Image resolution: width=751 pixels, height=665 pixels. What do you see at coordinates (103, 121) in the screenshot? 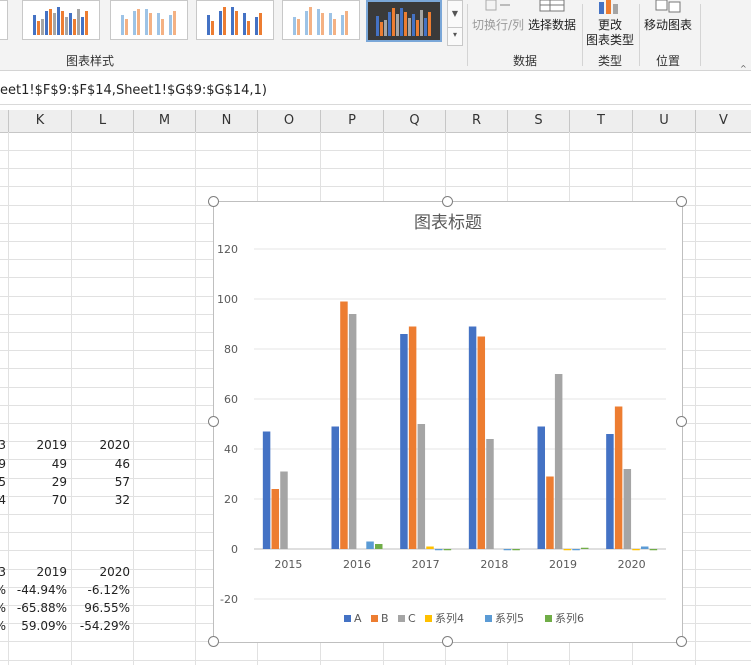
I see `column-header-l: L` at bounding box center [103, 121].